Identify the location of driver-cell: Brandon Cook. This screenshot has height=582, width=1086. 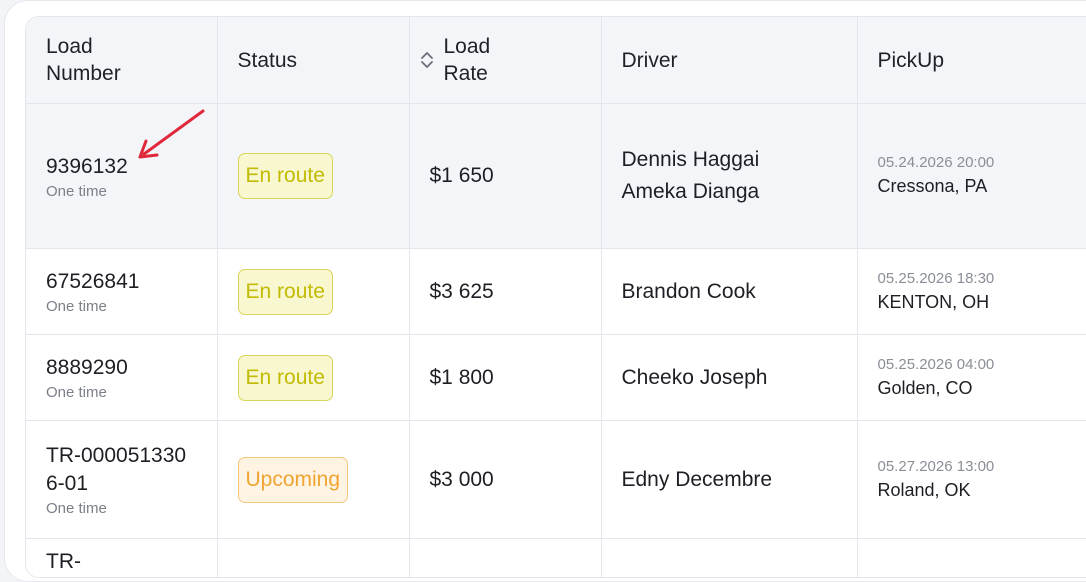
(729, 292).